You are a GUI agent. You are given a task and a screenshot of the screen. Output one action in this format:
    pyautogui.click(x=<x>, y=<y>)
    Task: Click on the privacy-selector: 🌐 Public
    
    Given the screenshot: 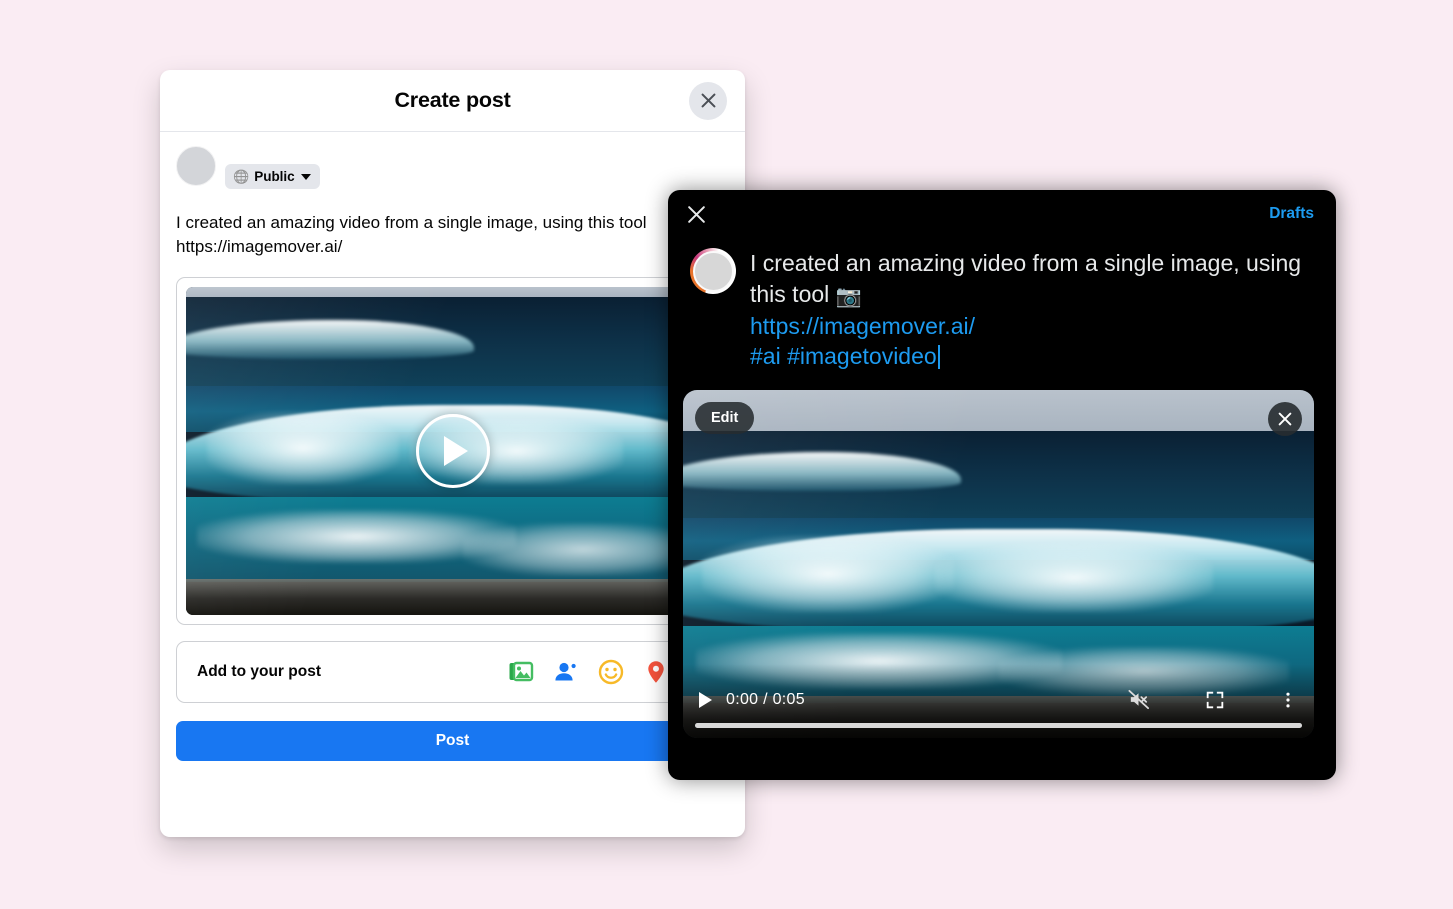 What is the action you would take?
    pyautogui.click(x=272, y=176)
    